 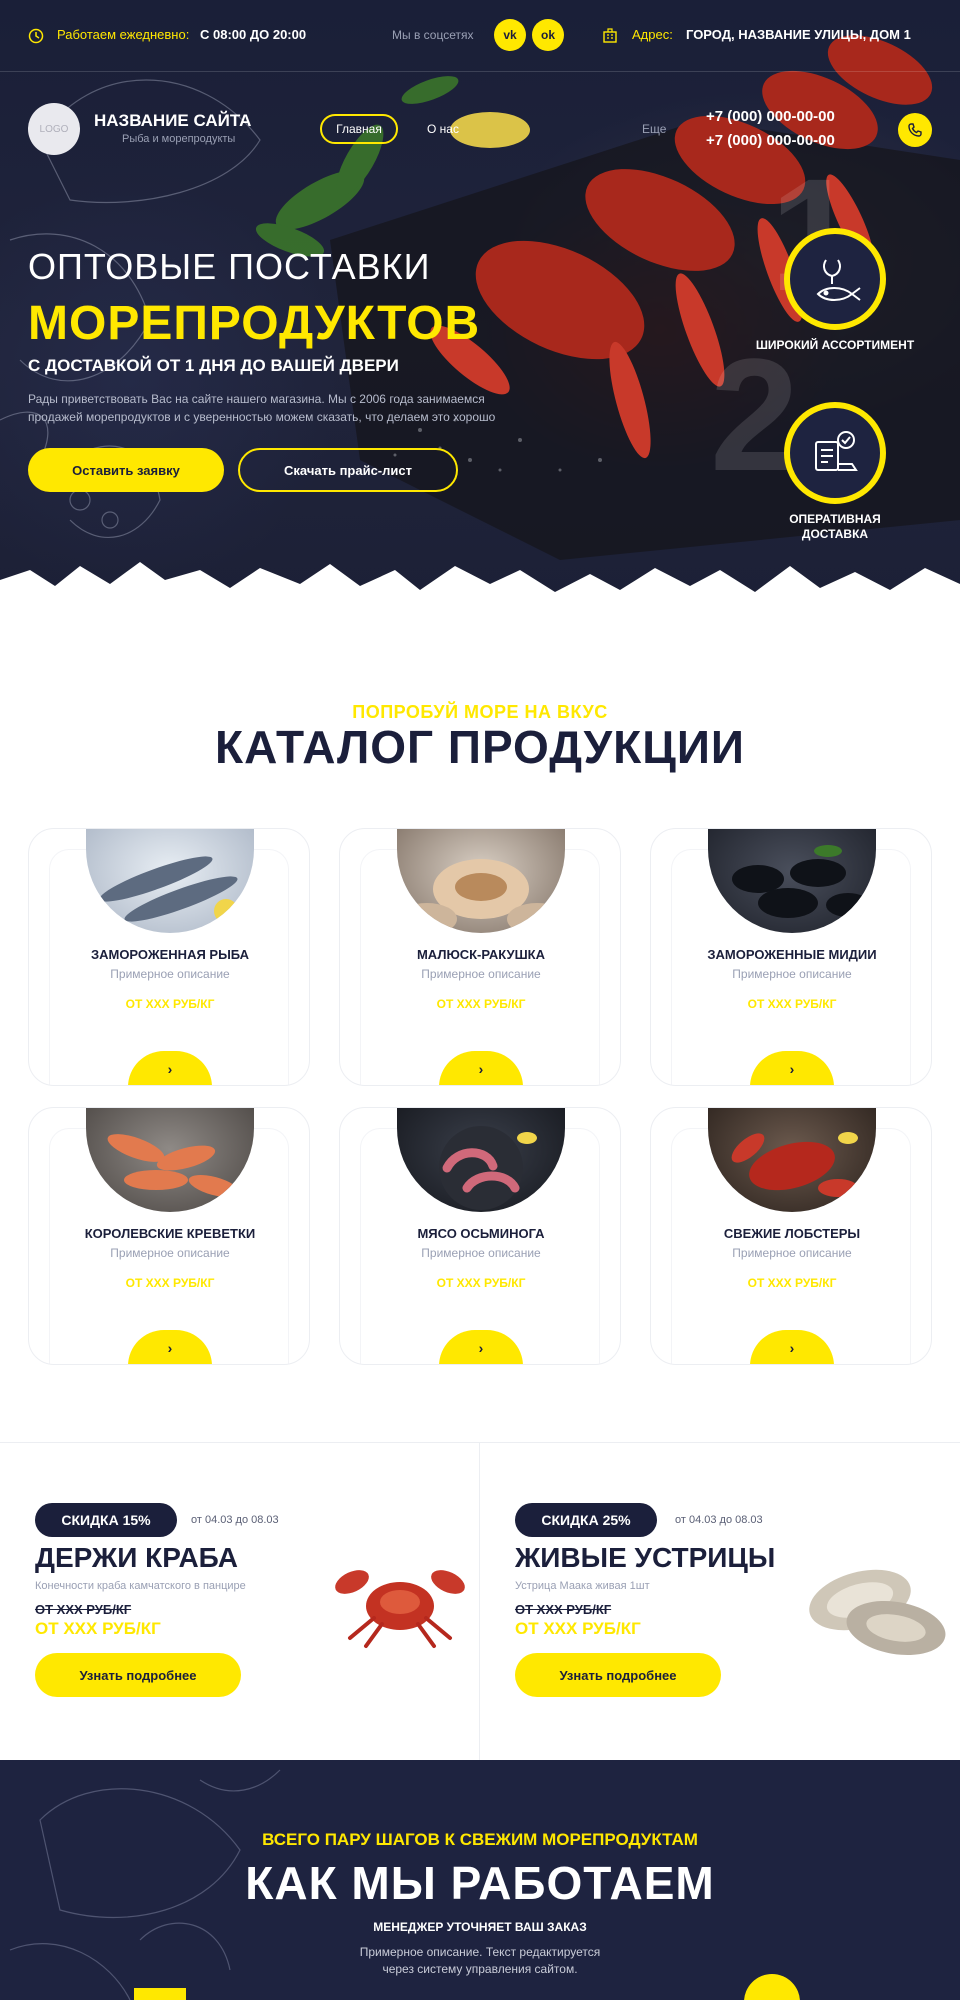 What do you see at coordinates (835, 526) in the screenshot?
I see `feature-delivery-label: ОПЕРАТИВНАЯ ДОСТАВКА` at bounding box center [835, 526].